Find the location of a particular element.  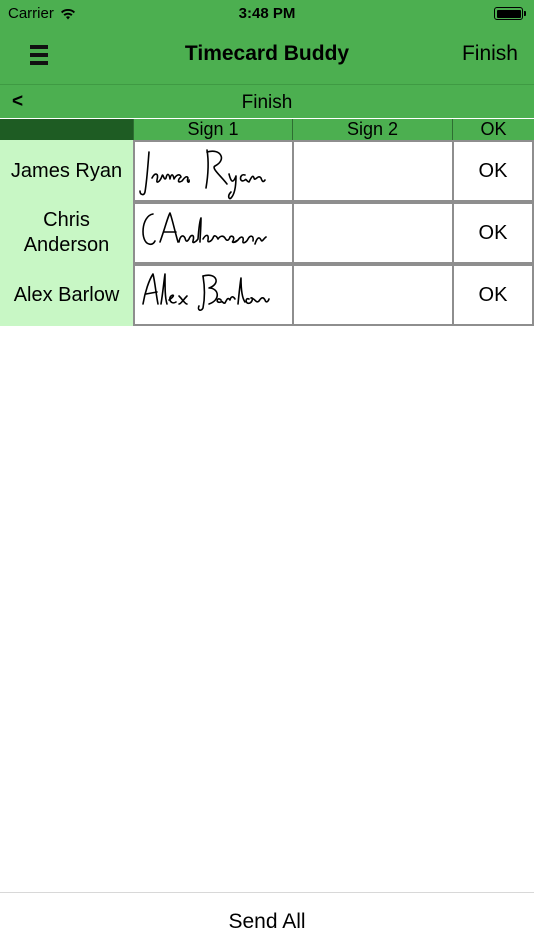

sub-title: Finish is located at coordinates (267, 102).